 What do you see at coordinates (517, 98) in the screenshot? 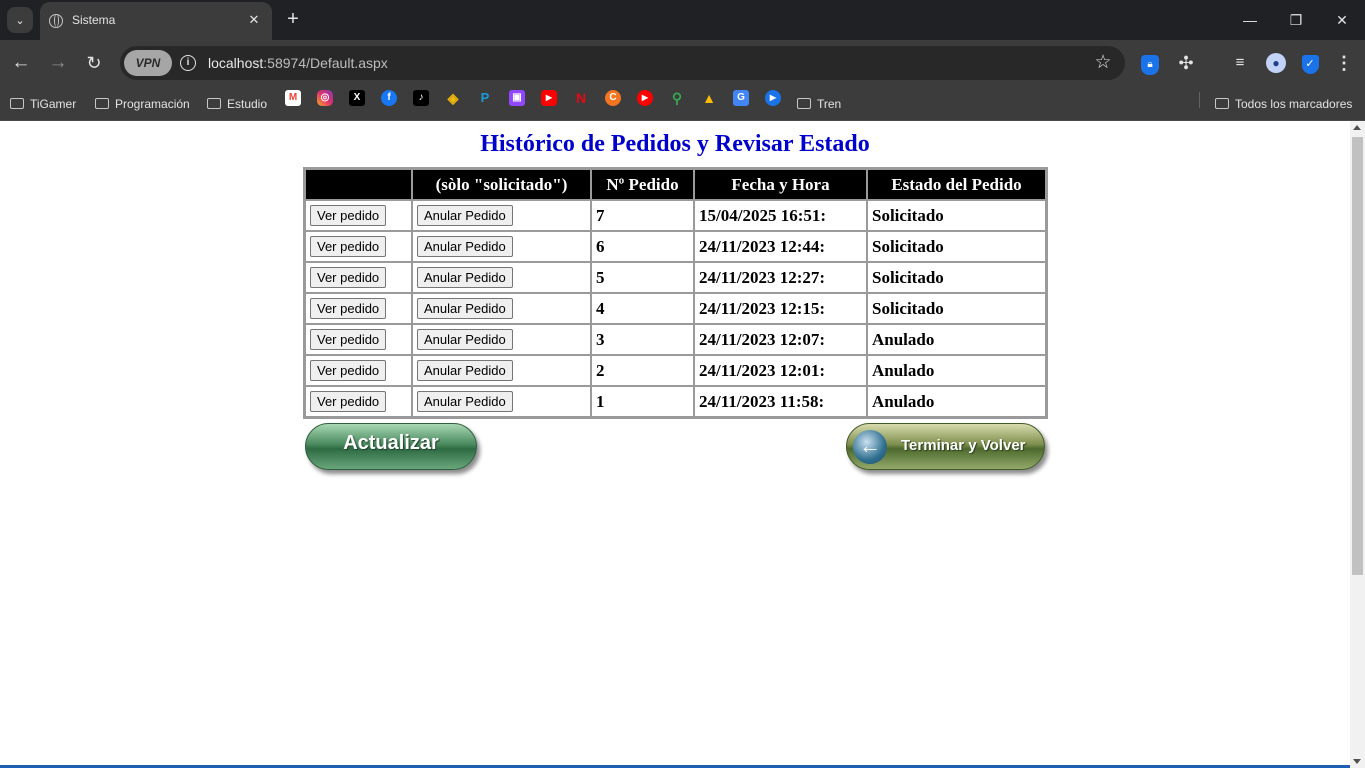
I see `twitch-icon: ▣` at bounding box center [517, 98].